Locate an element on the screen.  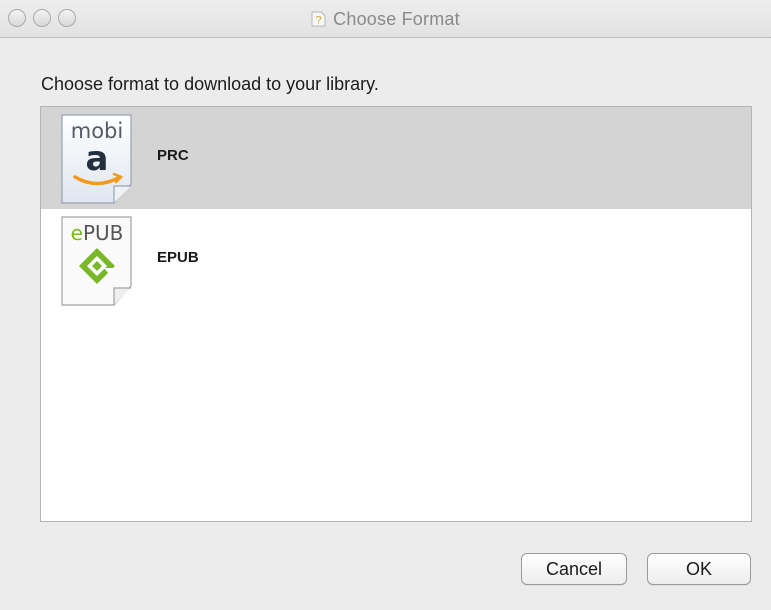
svg-text: a is located at coordinates (97, 159).